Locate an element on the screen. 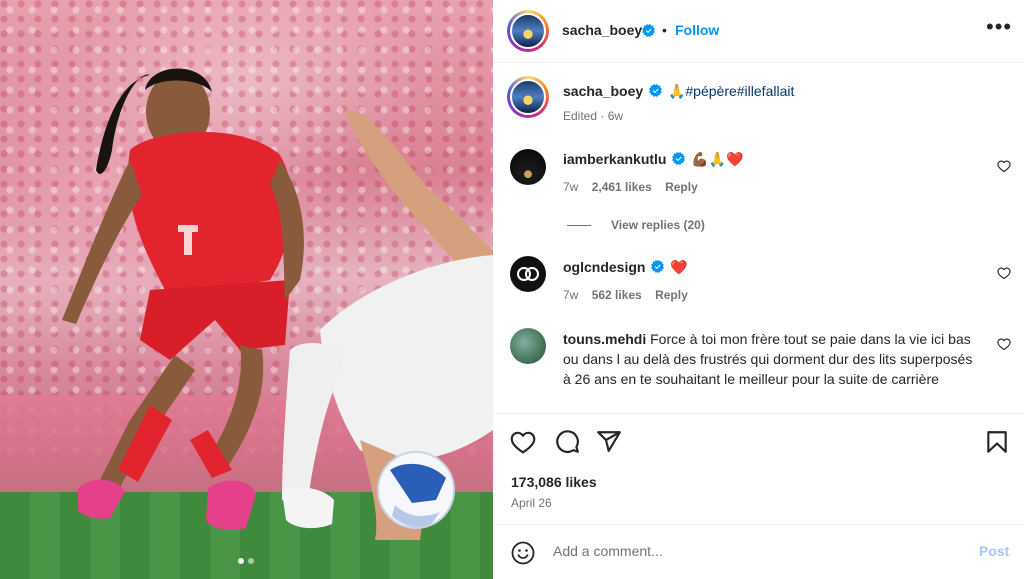  caption-verified-icon is located at coordinates (656, 90).